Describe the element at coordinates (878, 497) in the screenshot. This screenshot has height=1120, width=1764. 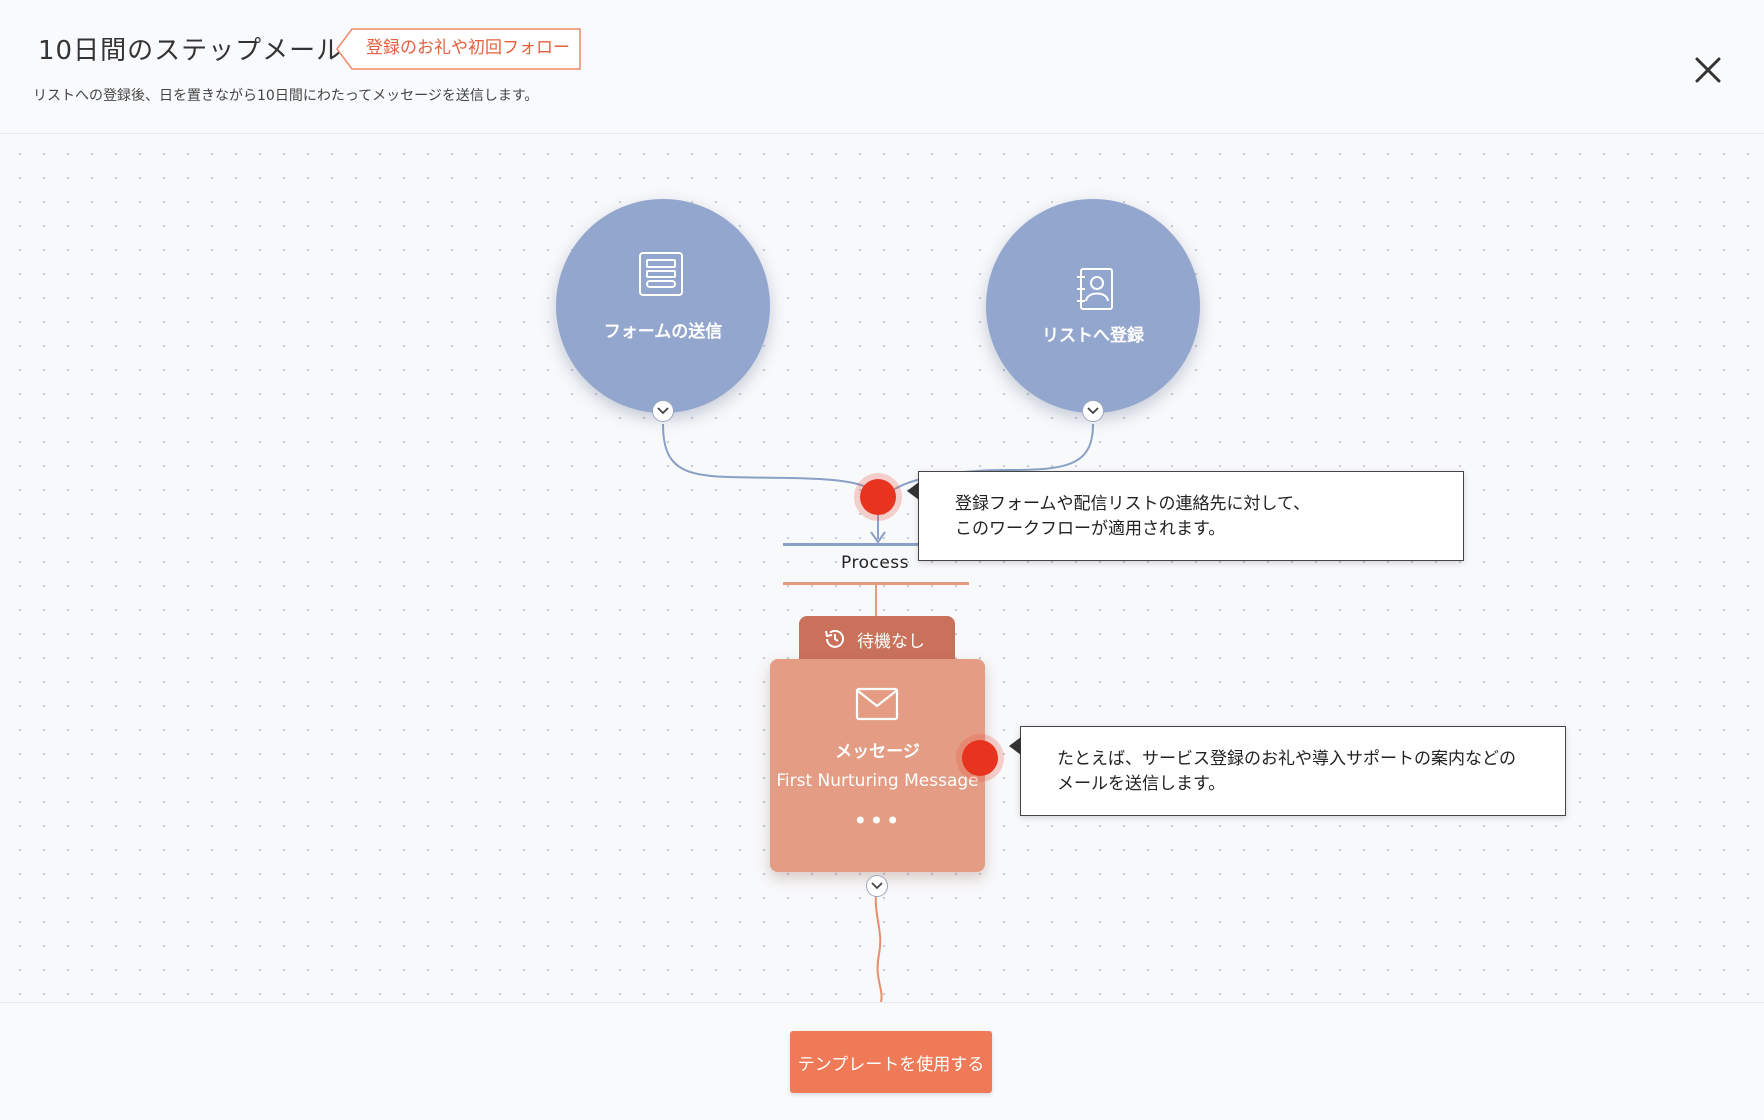
I see `trigger-info-hotspot` at that location.